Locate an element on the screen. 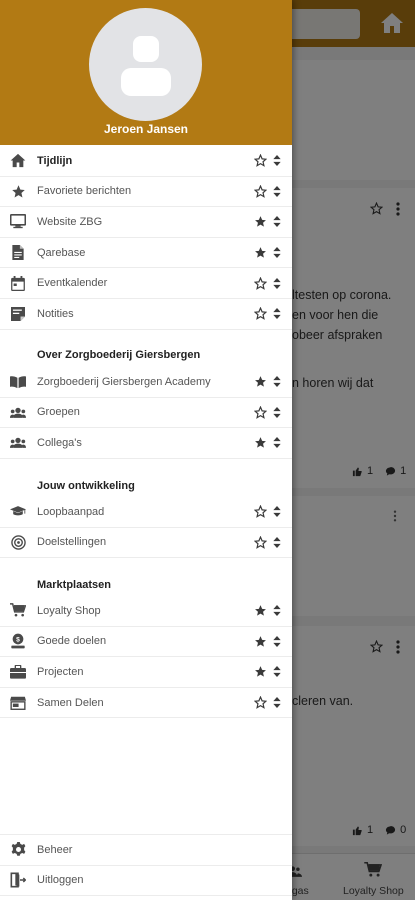 Image resolution: width=415 pixels, height=900 pixels. cart-icon is located at coordinates (18, 611).